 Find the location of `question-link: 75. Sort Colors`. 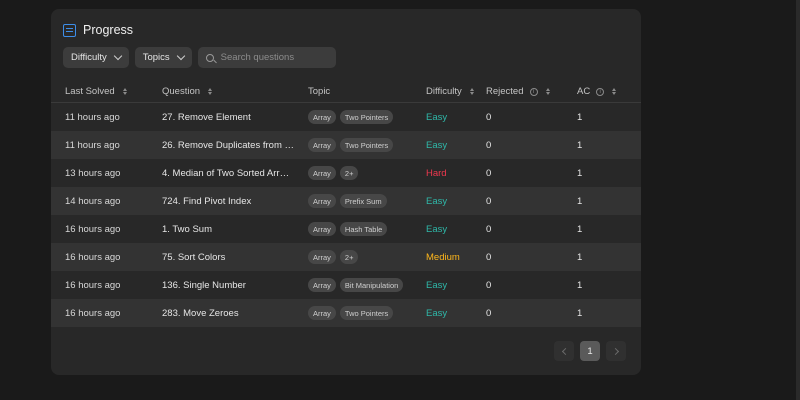

question-link: 75. Sort Colors is located at coordinates (228, 257).